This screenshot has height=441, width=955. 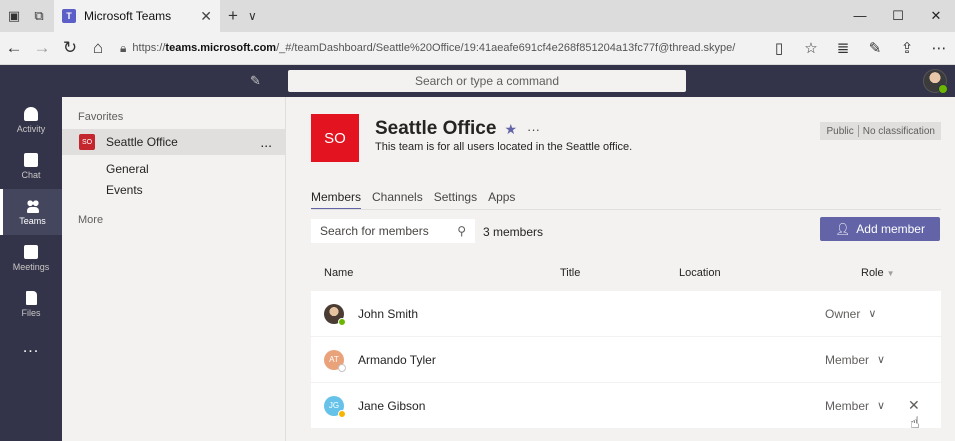 What do you see at coordinates (533, 129) in the screenshot?
I see `team-more-icon: ···` at bounding box center [533, 129].